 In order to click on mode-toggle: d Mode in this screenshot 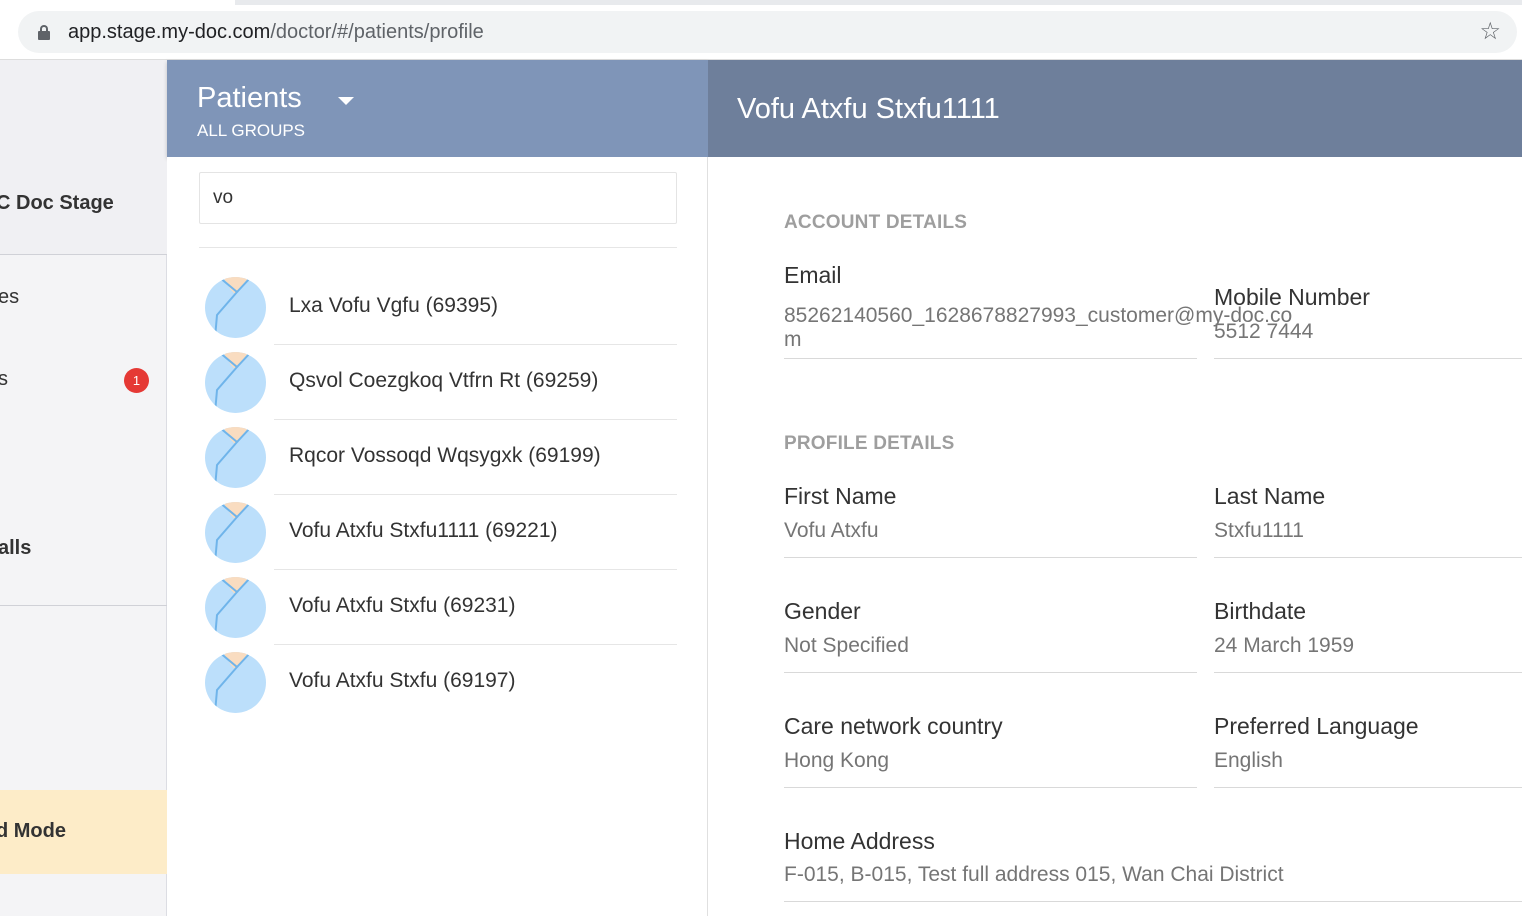, I will do `click(83, 832)`.